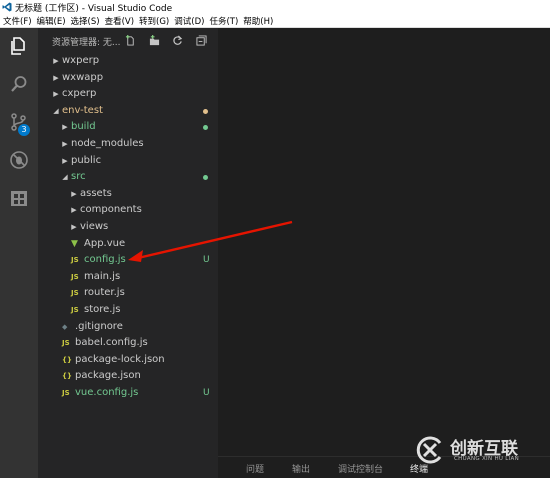  What do you see at coordinates (255, 468) in the screenshot?
I see `tab-problems: 问题` at bounding box center [255, 468].